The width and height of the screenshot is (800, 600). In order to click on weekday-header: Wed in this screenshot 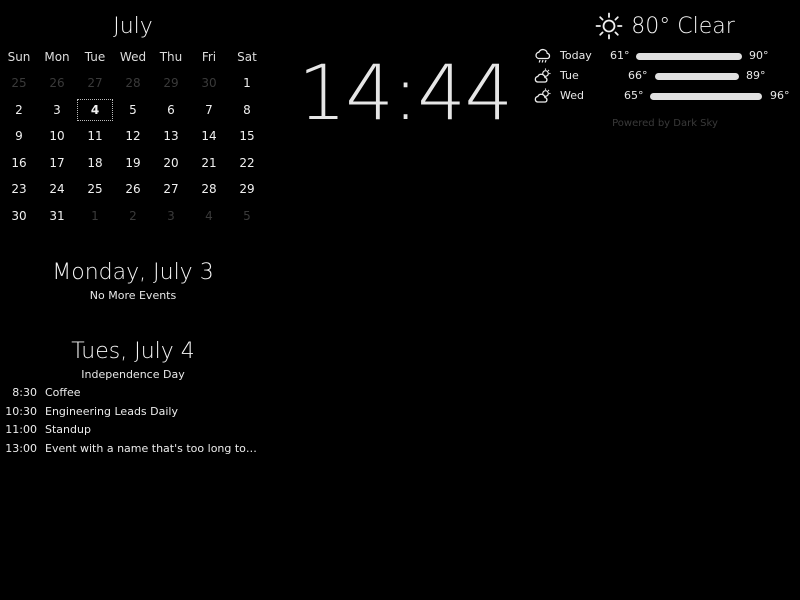, I will do `click(133, 57)`.